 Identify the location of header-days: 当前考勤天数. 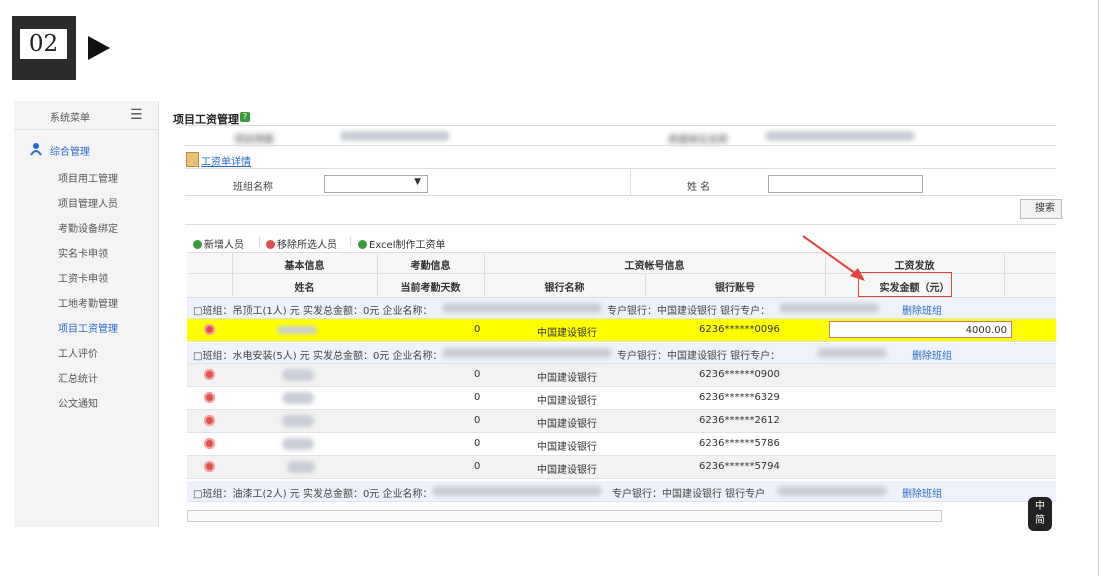
(430, 286).